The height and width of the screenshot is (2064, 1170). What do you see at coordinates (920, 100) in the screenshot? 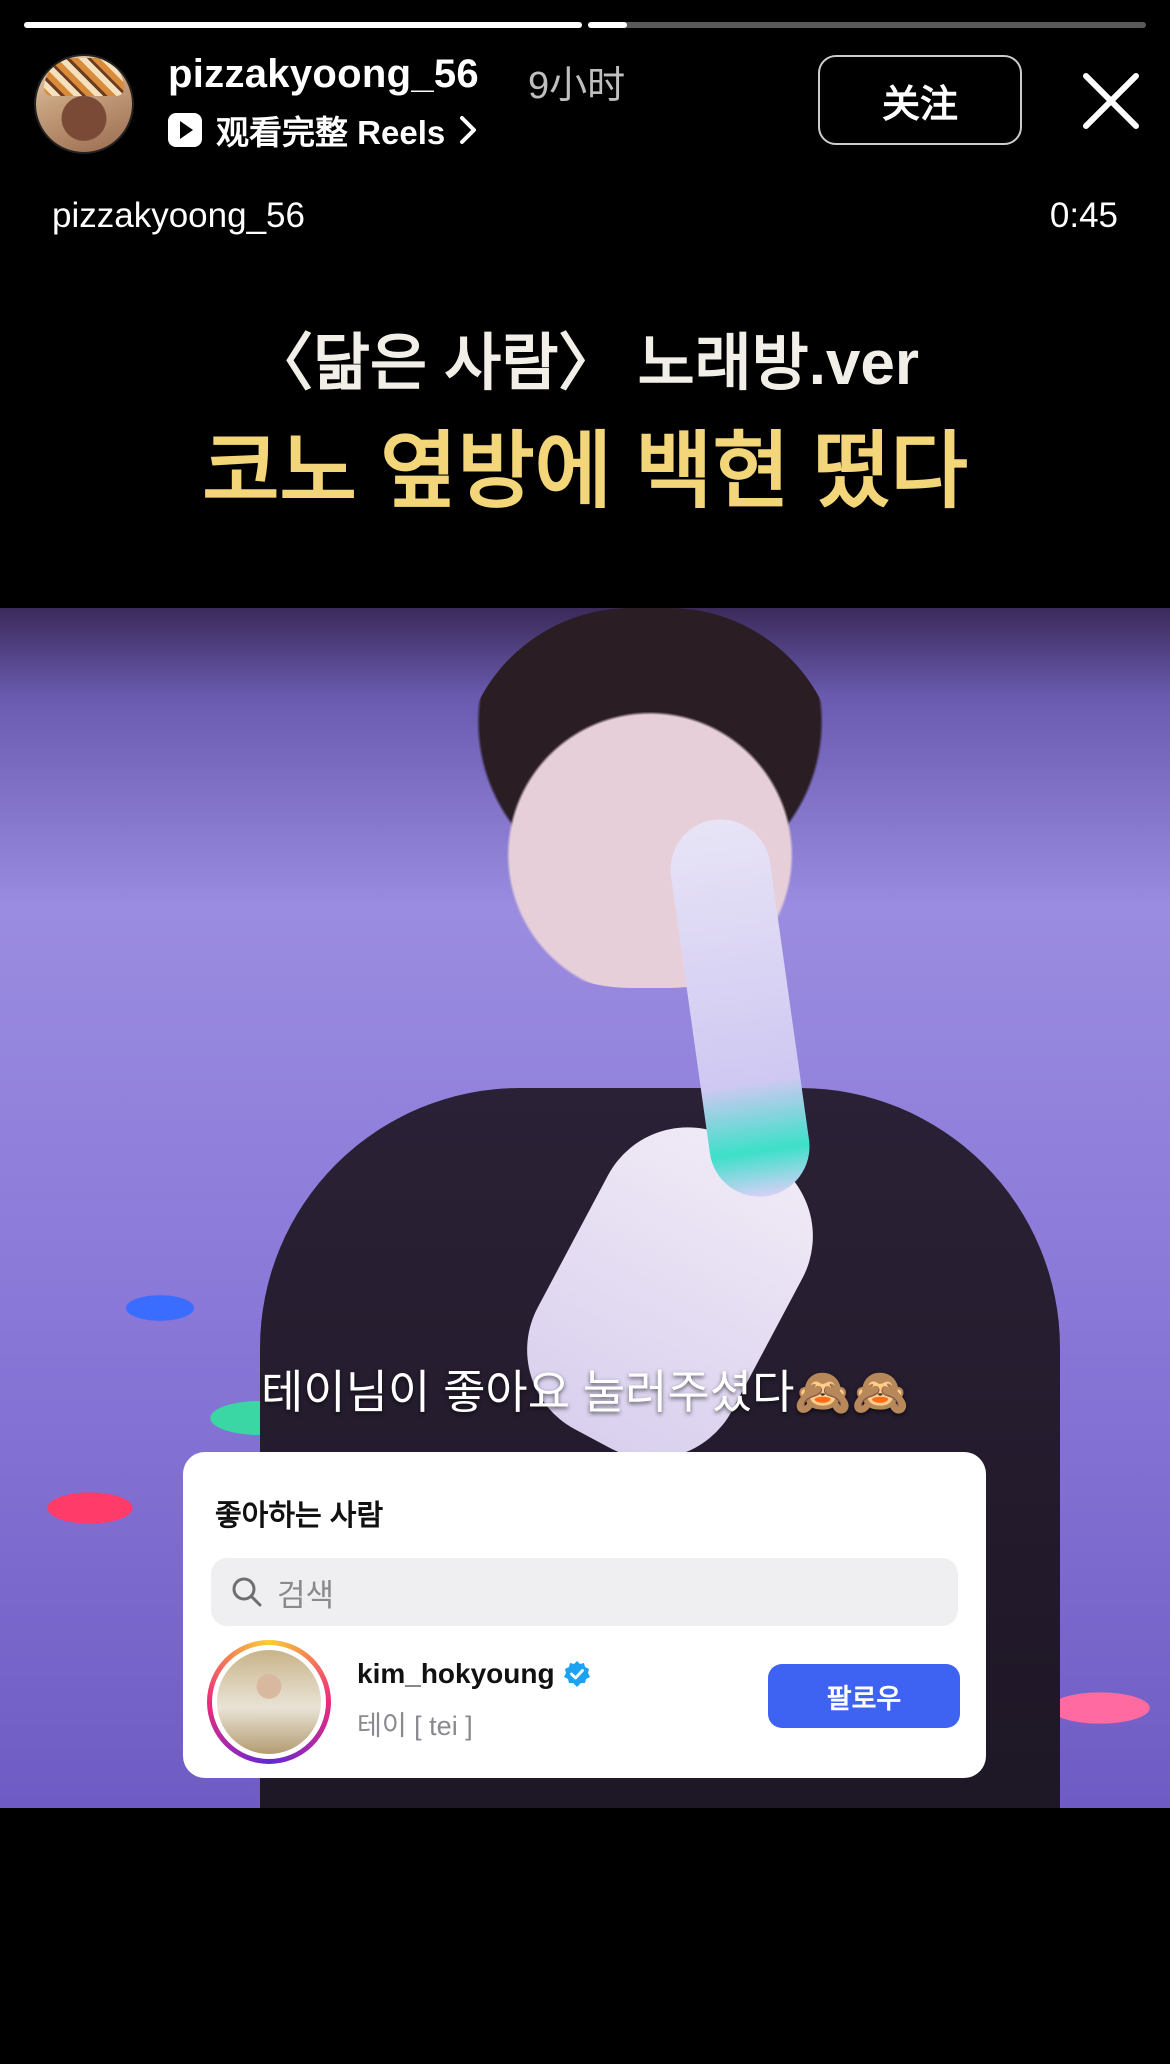
I see `follow-button: 关注` at bounding box center [920, 100].